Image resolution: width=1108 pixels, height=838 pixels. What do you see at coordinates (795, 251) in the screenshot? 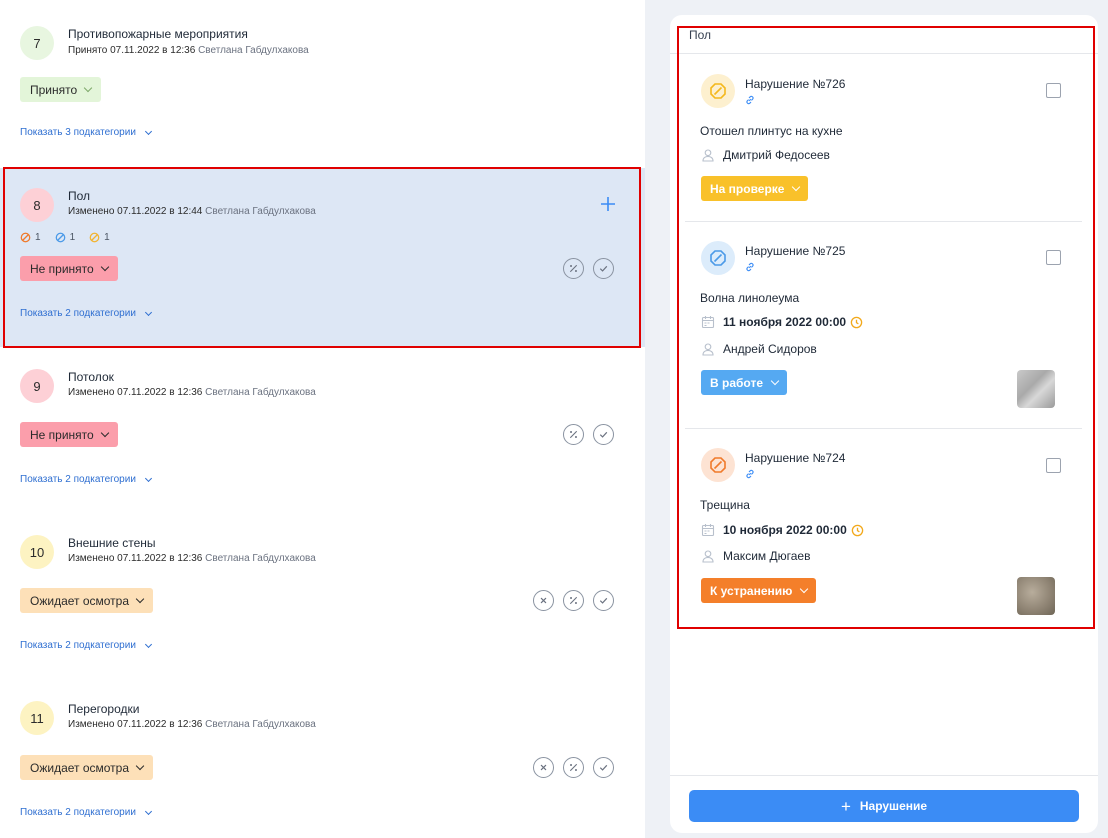
I see `violation-title: Нарушение №725` at bounding box center [795, 251].